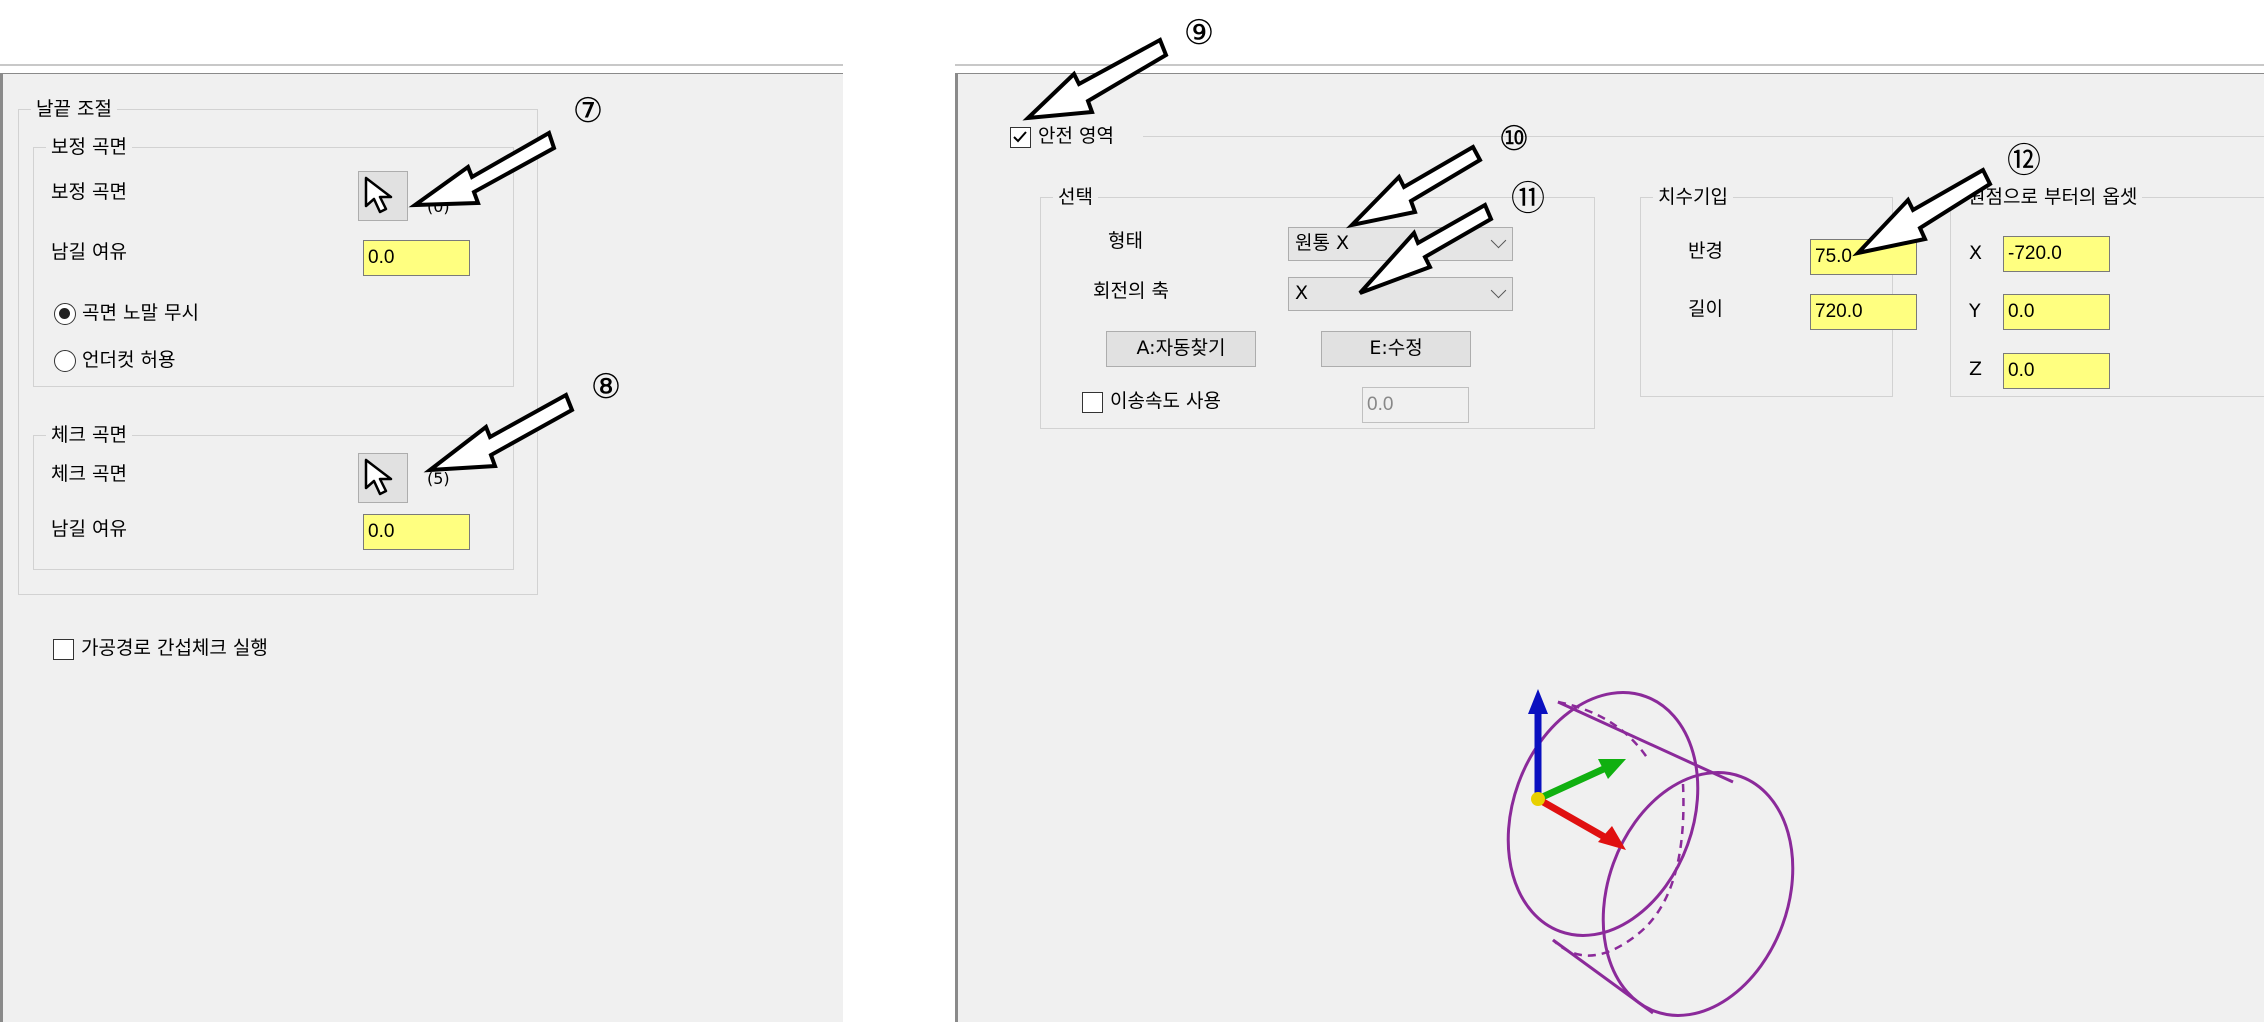 This screenshot has width=2264, height=1024. What do you see at coordinates (1199, 33) in the screenshot?
I see `callout-number-9: ⑨` at bounding box center [1199, 33].